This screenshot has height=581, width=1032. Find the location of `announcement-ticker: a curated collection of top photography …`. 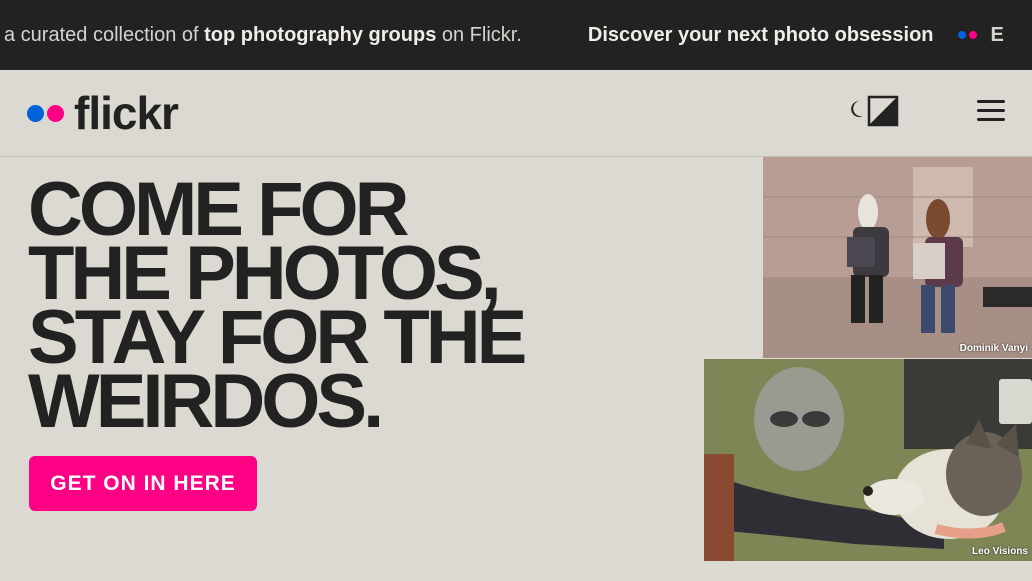

announcement-ticker: a curated collection of top photography … is located at coordinates (516, 35).